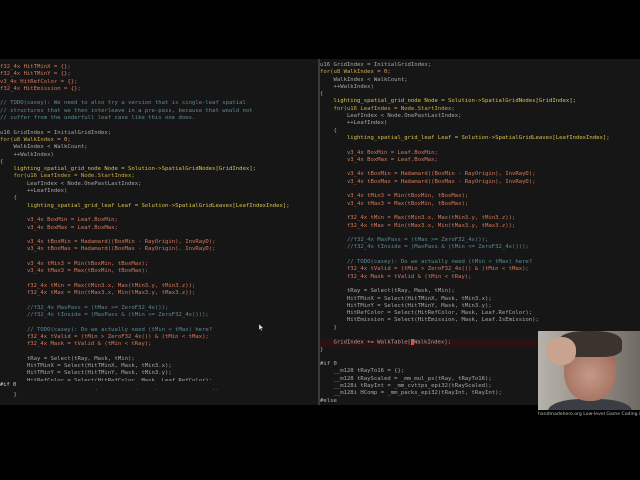  What do you see at coordinates (328, 400) in the screenshot?
I see `code-line-text: #else` at bounding box center [328, 400].